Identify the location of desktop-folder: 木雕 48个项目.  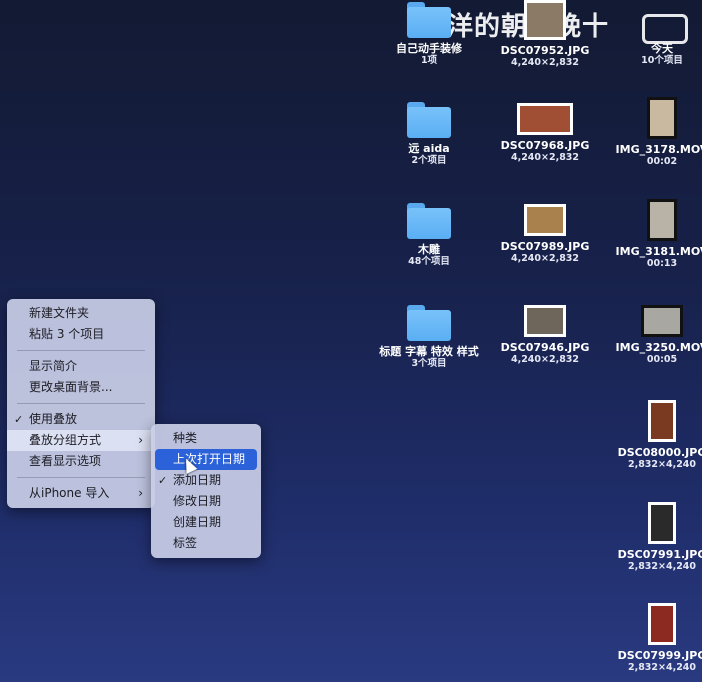
(429, 235).